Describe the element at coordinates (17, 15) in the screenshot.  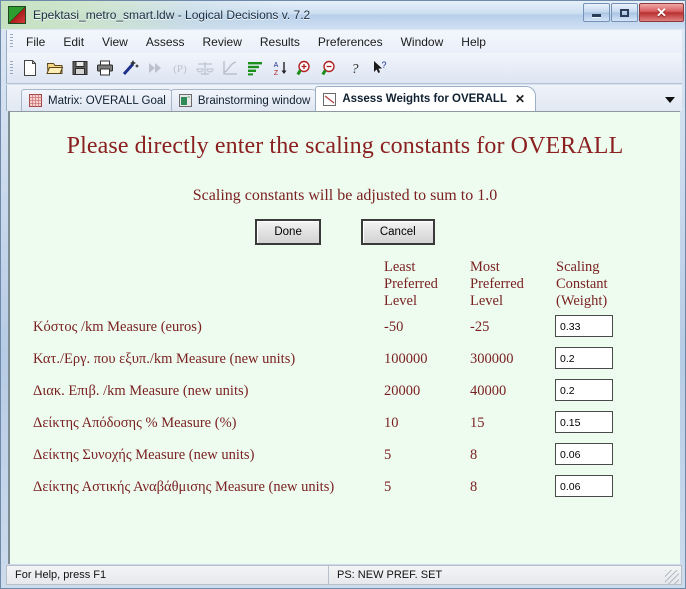
I see `app-logo-icon` at that location.